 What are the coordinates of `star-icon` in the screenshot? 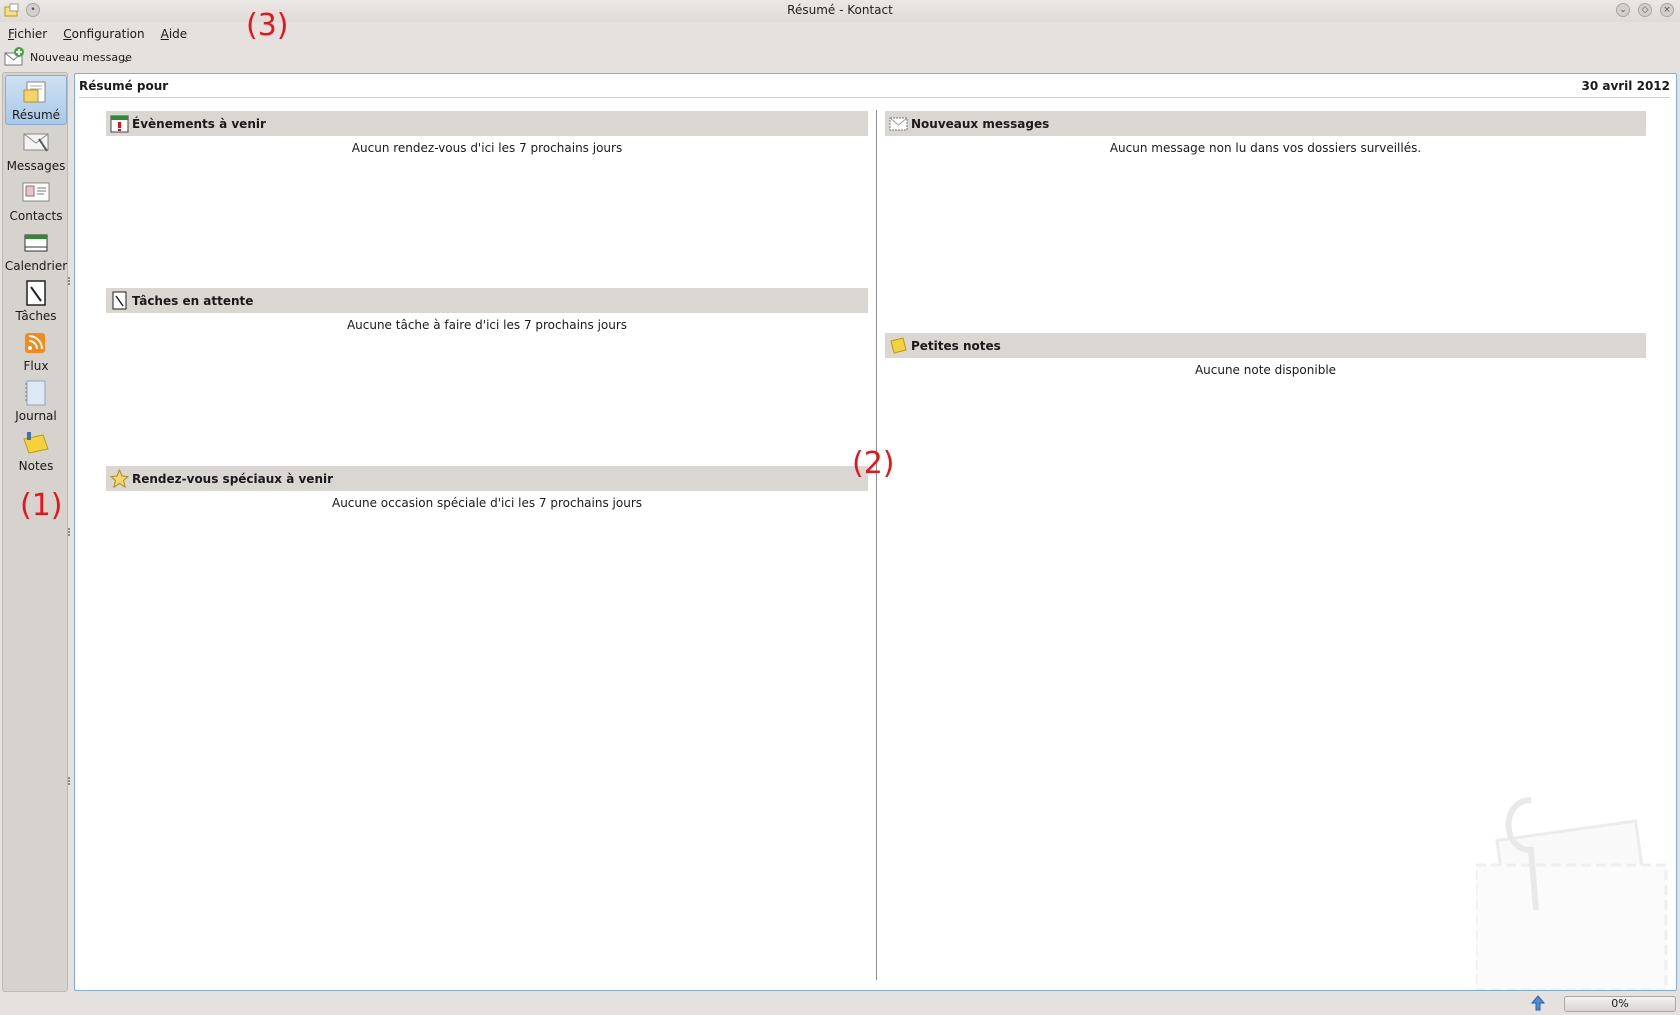 It's located at (119, 478).